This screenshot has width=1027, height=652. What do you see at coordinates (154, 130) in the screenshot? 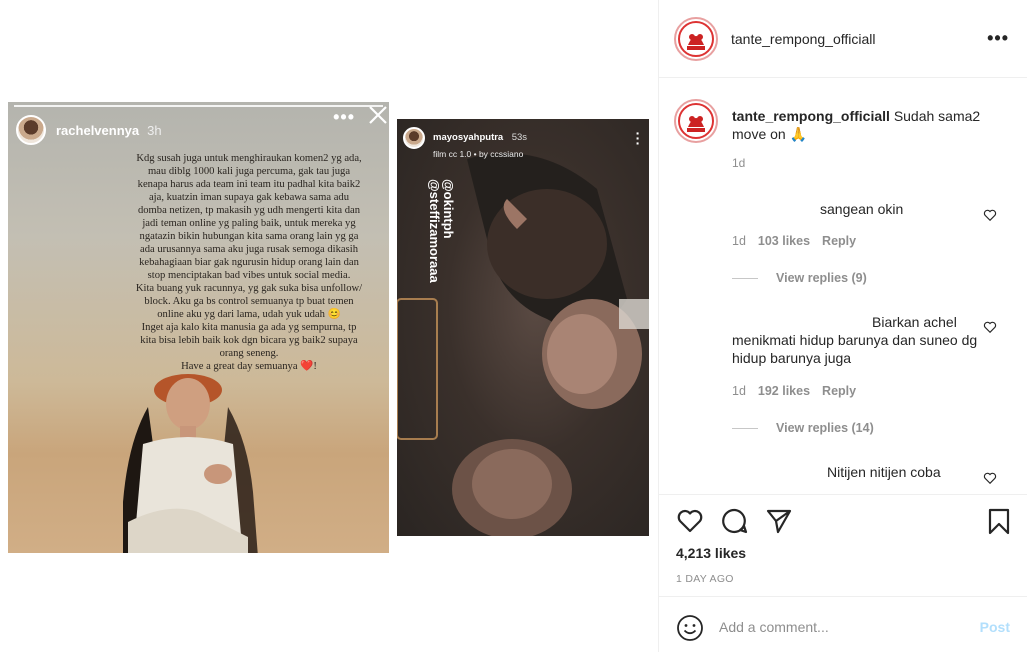
I see `story-time: 3h` at bounding box center [154, 130].